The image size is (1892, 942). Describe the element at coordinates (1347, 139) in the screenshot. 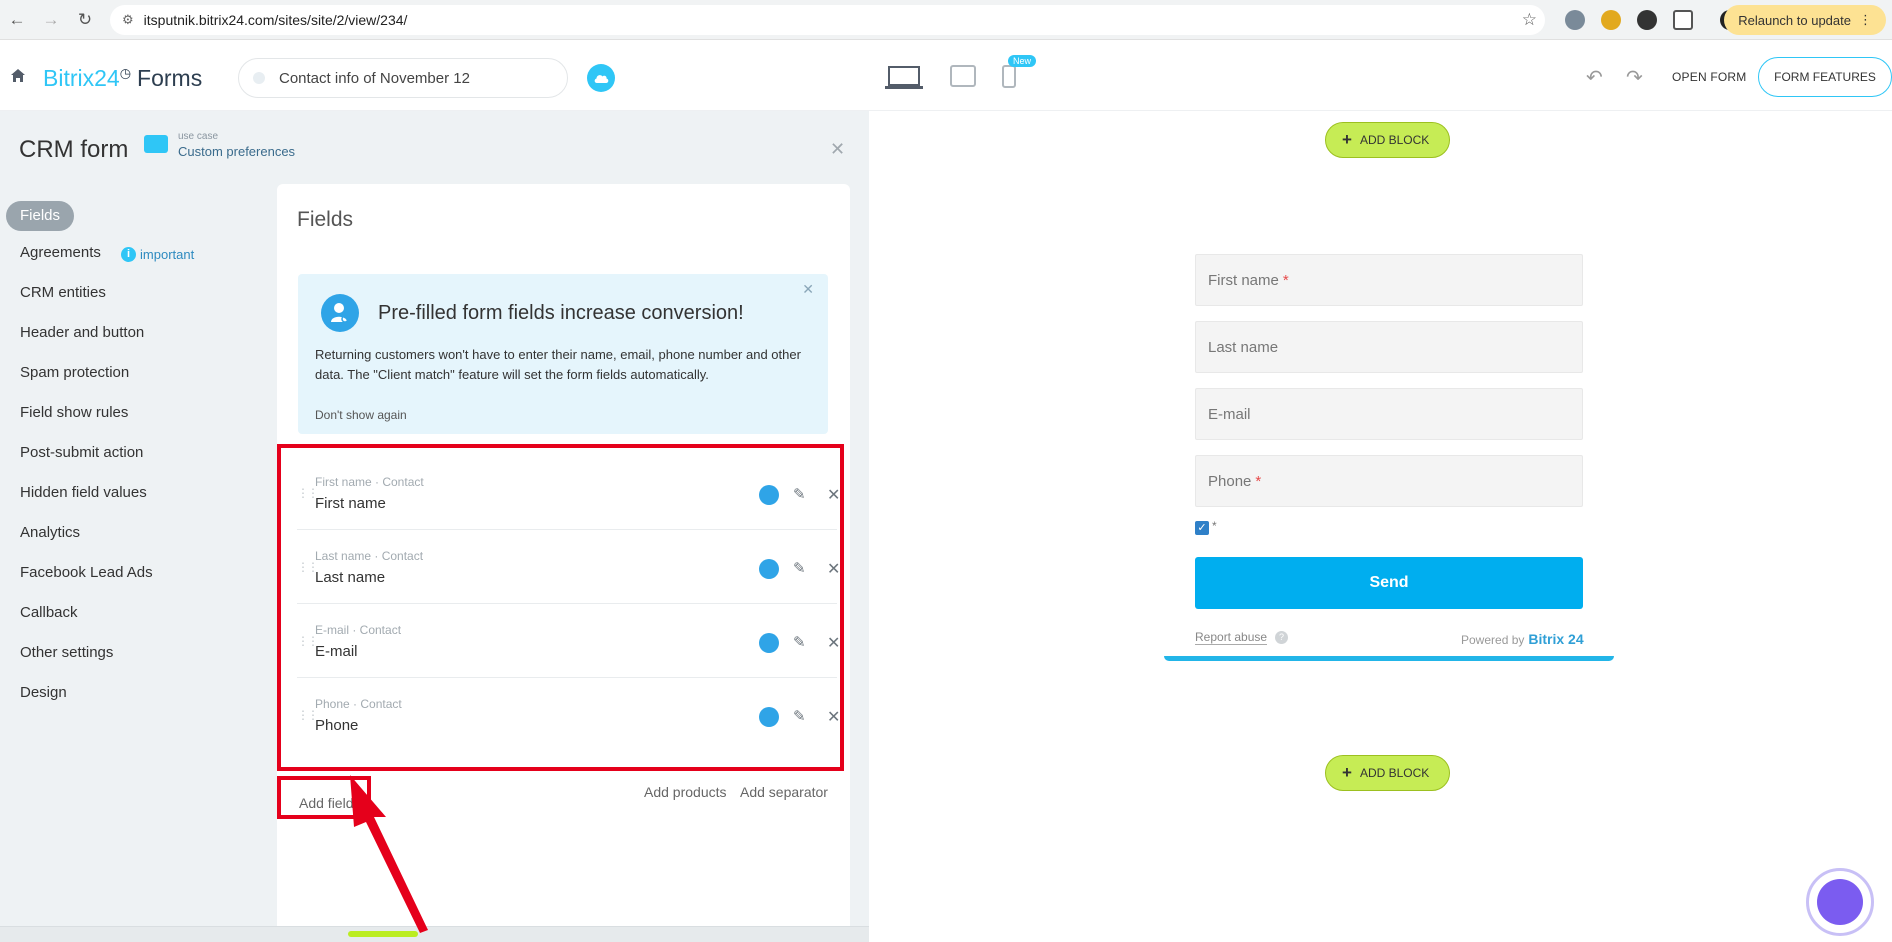

I see `plus-icon: +` at that location.